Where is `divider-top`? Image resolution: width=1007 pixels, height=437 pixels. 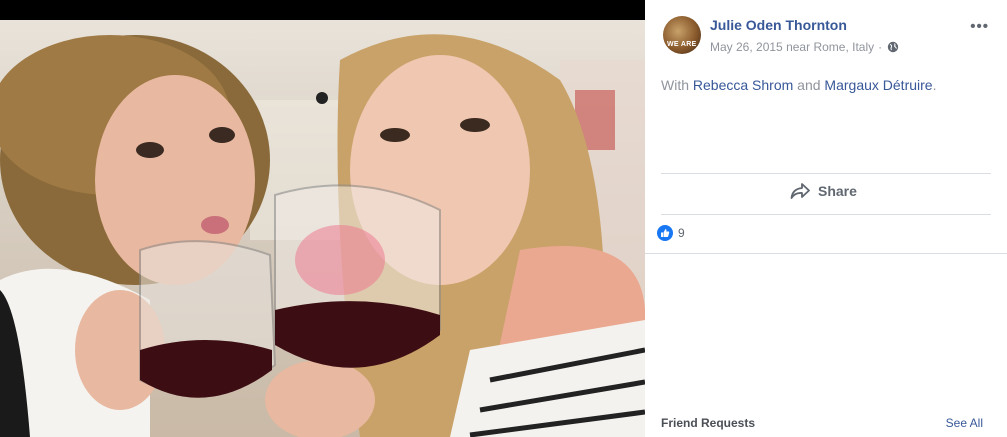
divider-top is located at coordinates (826, 173).